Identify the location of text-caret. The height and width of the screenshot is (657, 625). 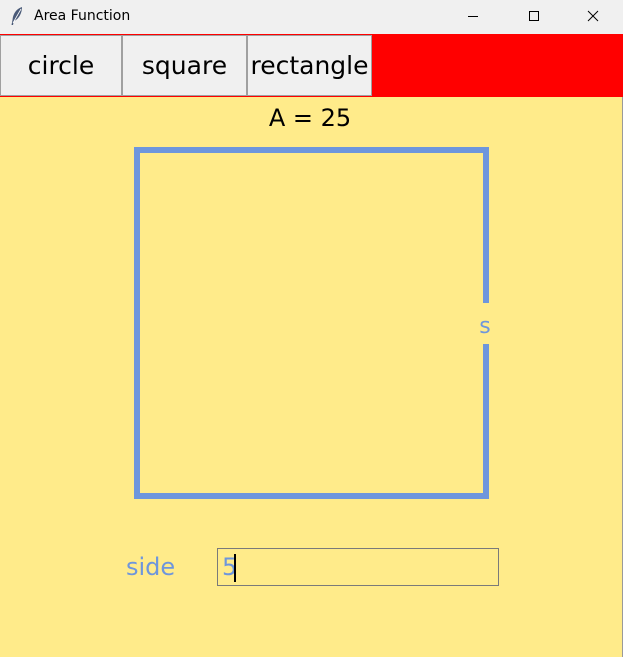
(235, 568).